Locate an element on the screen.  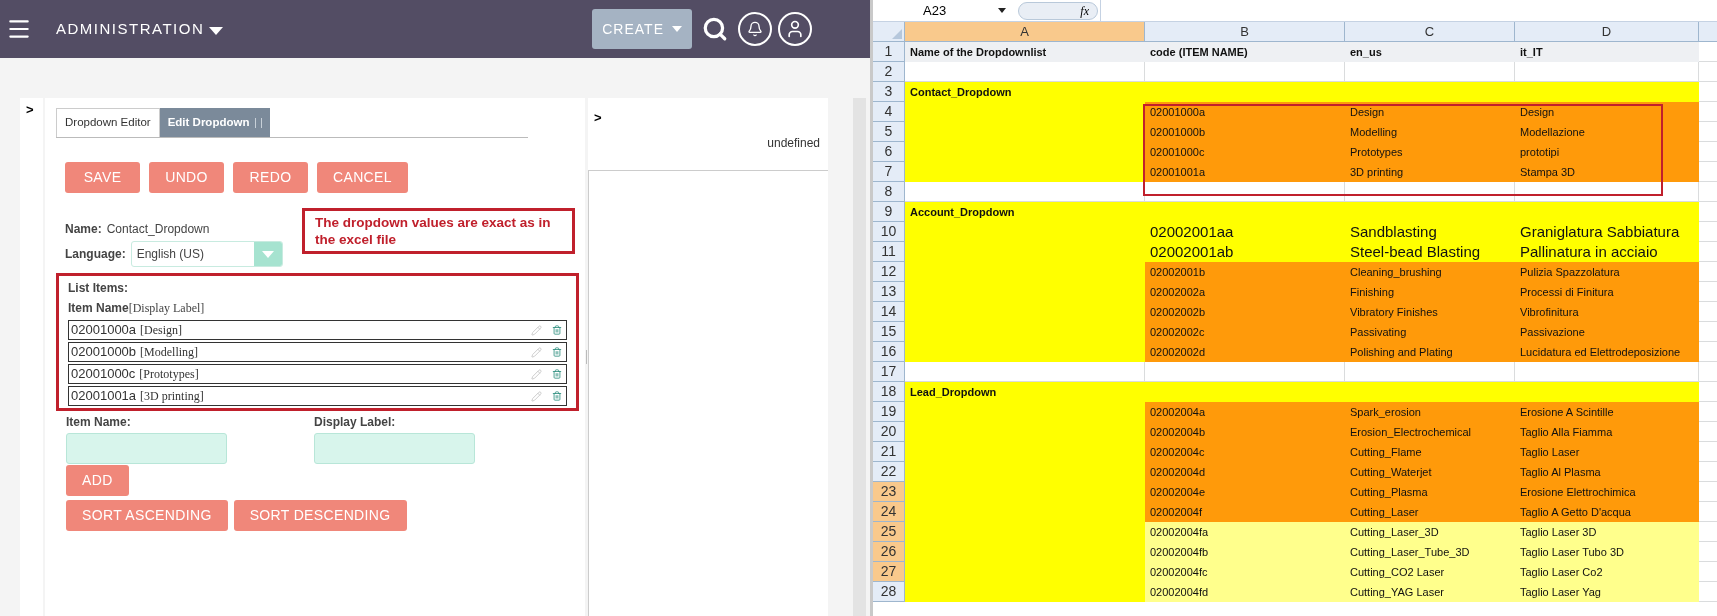
row-number: 20 is located at coordinates (889, 432).